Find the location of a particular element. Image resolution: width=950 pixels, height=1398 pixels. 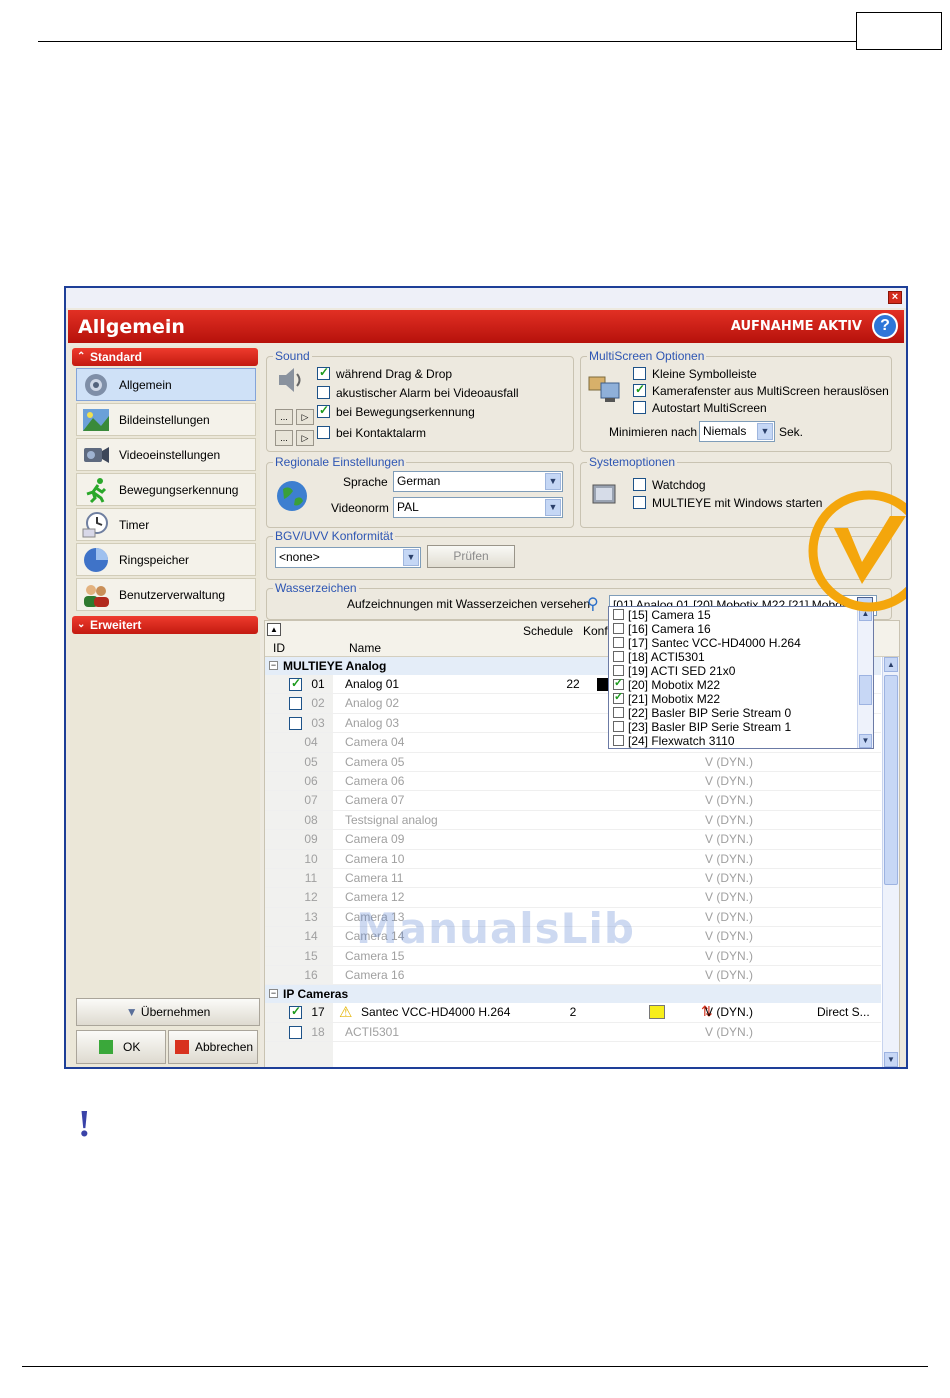

minimize-select: Niemals ▼ is located at coordinates (737, 431).